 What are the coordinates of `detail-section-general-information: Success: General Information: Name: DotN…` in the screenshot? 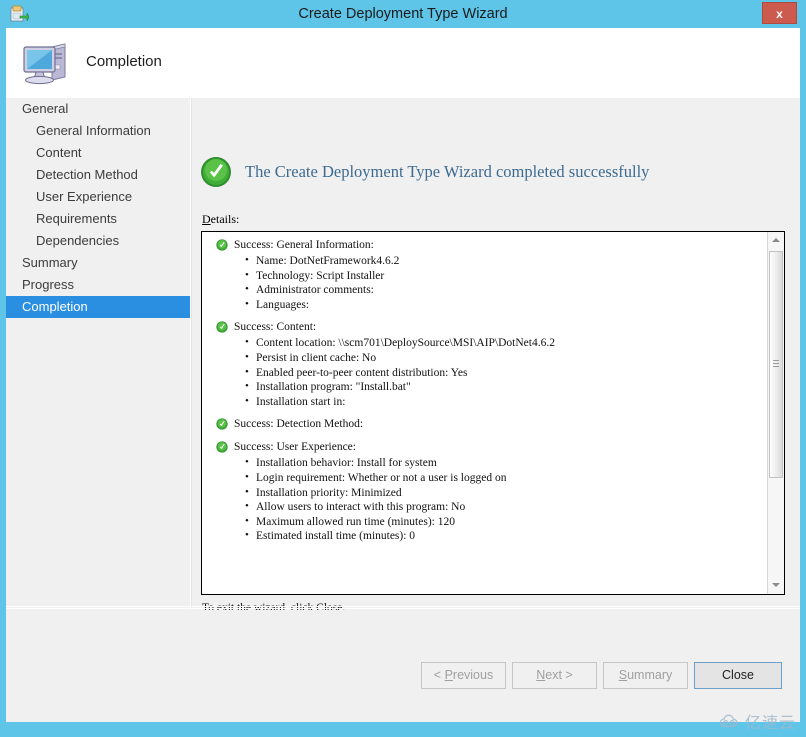 It's located at (489, 275).